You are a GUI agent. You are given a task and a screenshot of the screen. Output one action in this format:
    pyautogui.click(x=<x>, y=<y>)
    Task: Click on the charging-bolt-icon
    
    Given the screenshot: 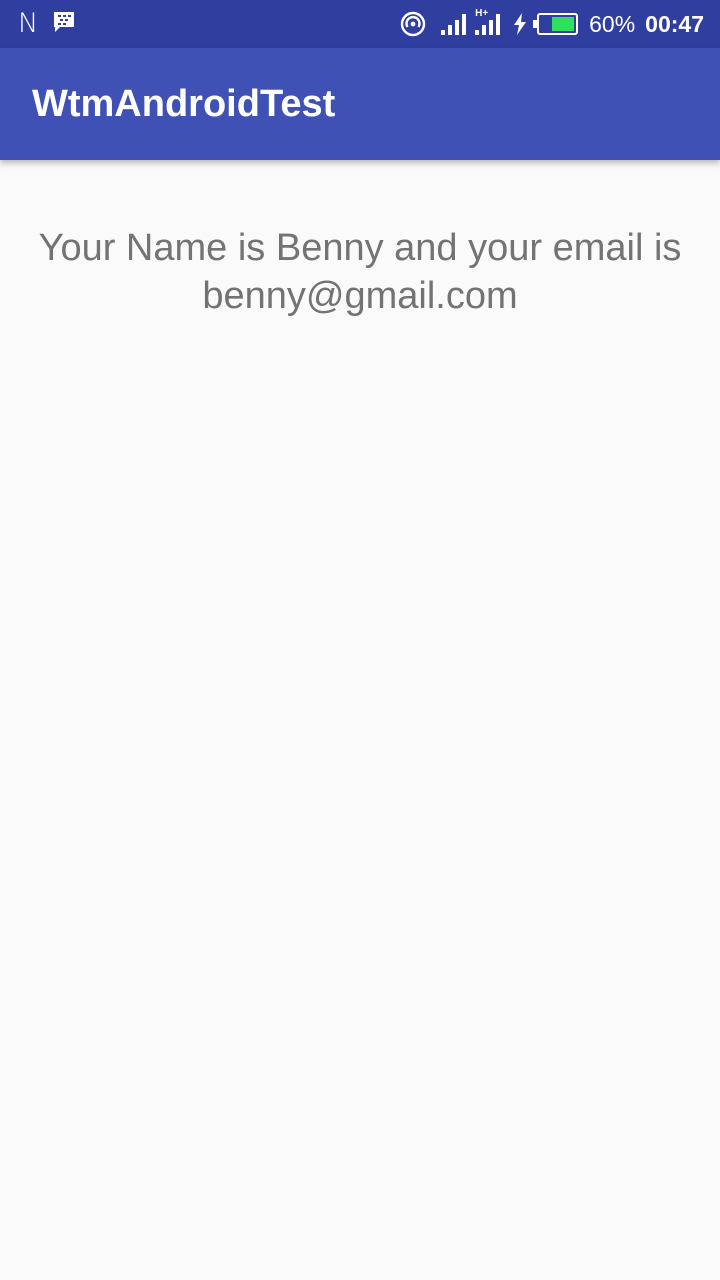 What is the action you would take?
    pyautogui.click(x=520, y=24)
    